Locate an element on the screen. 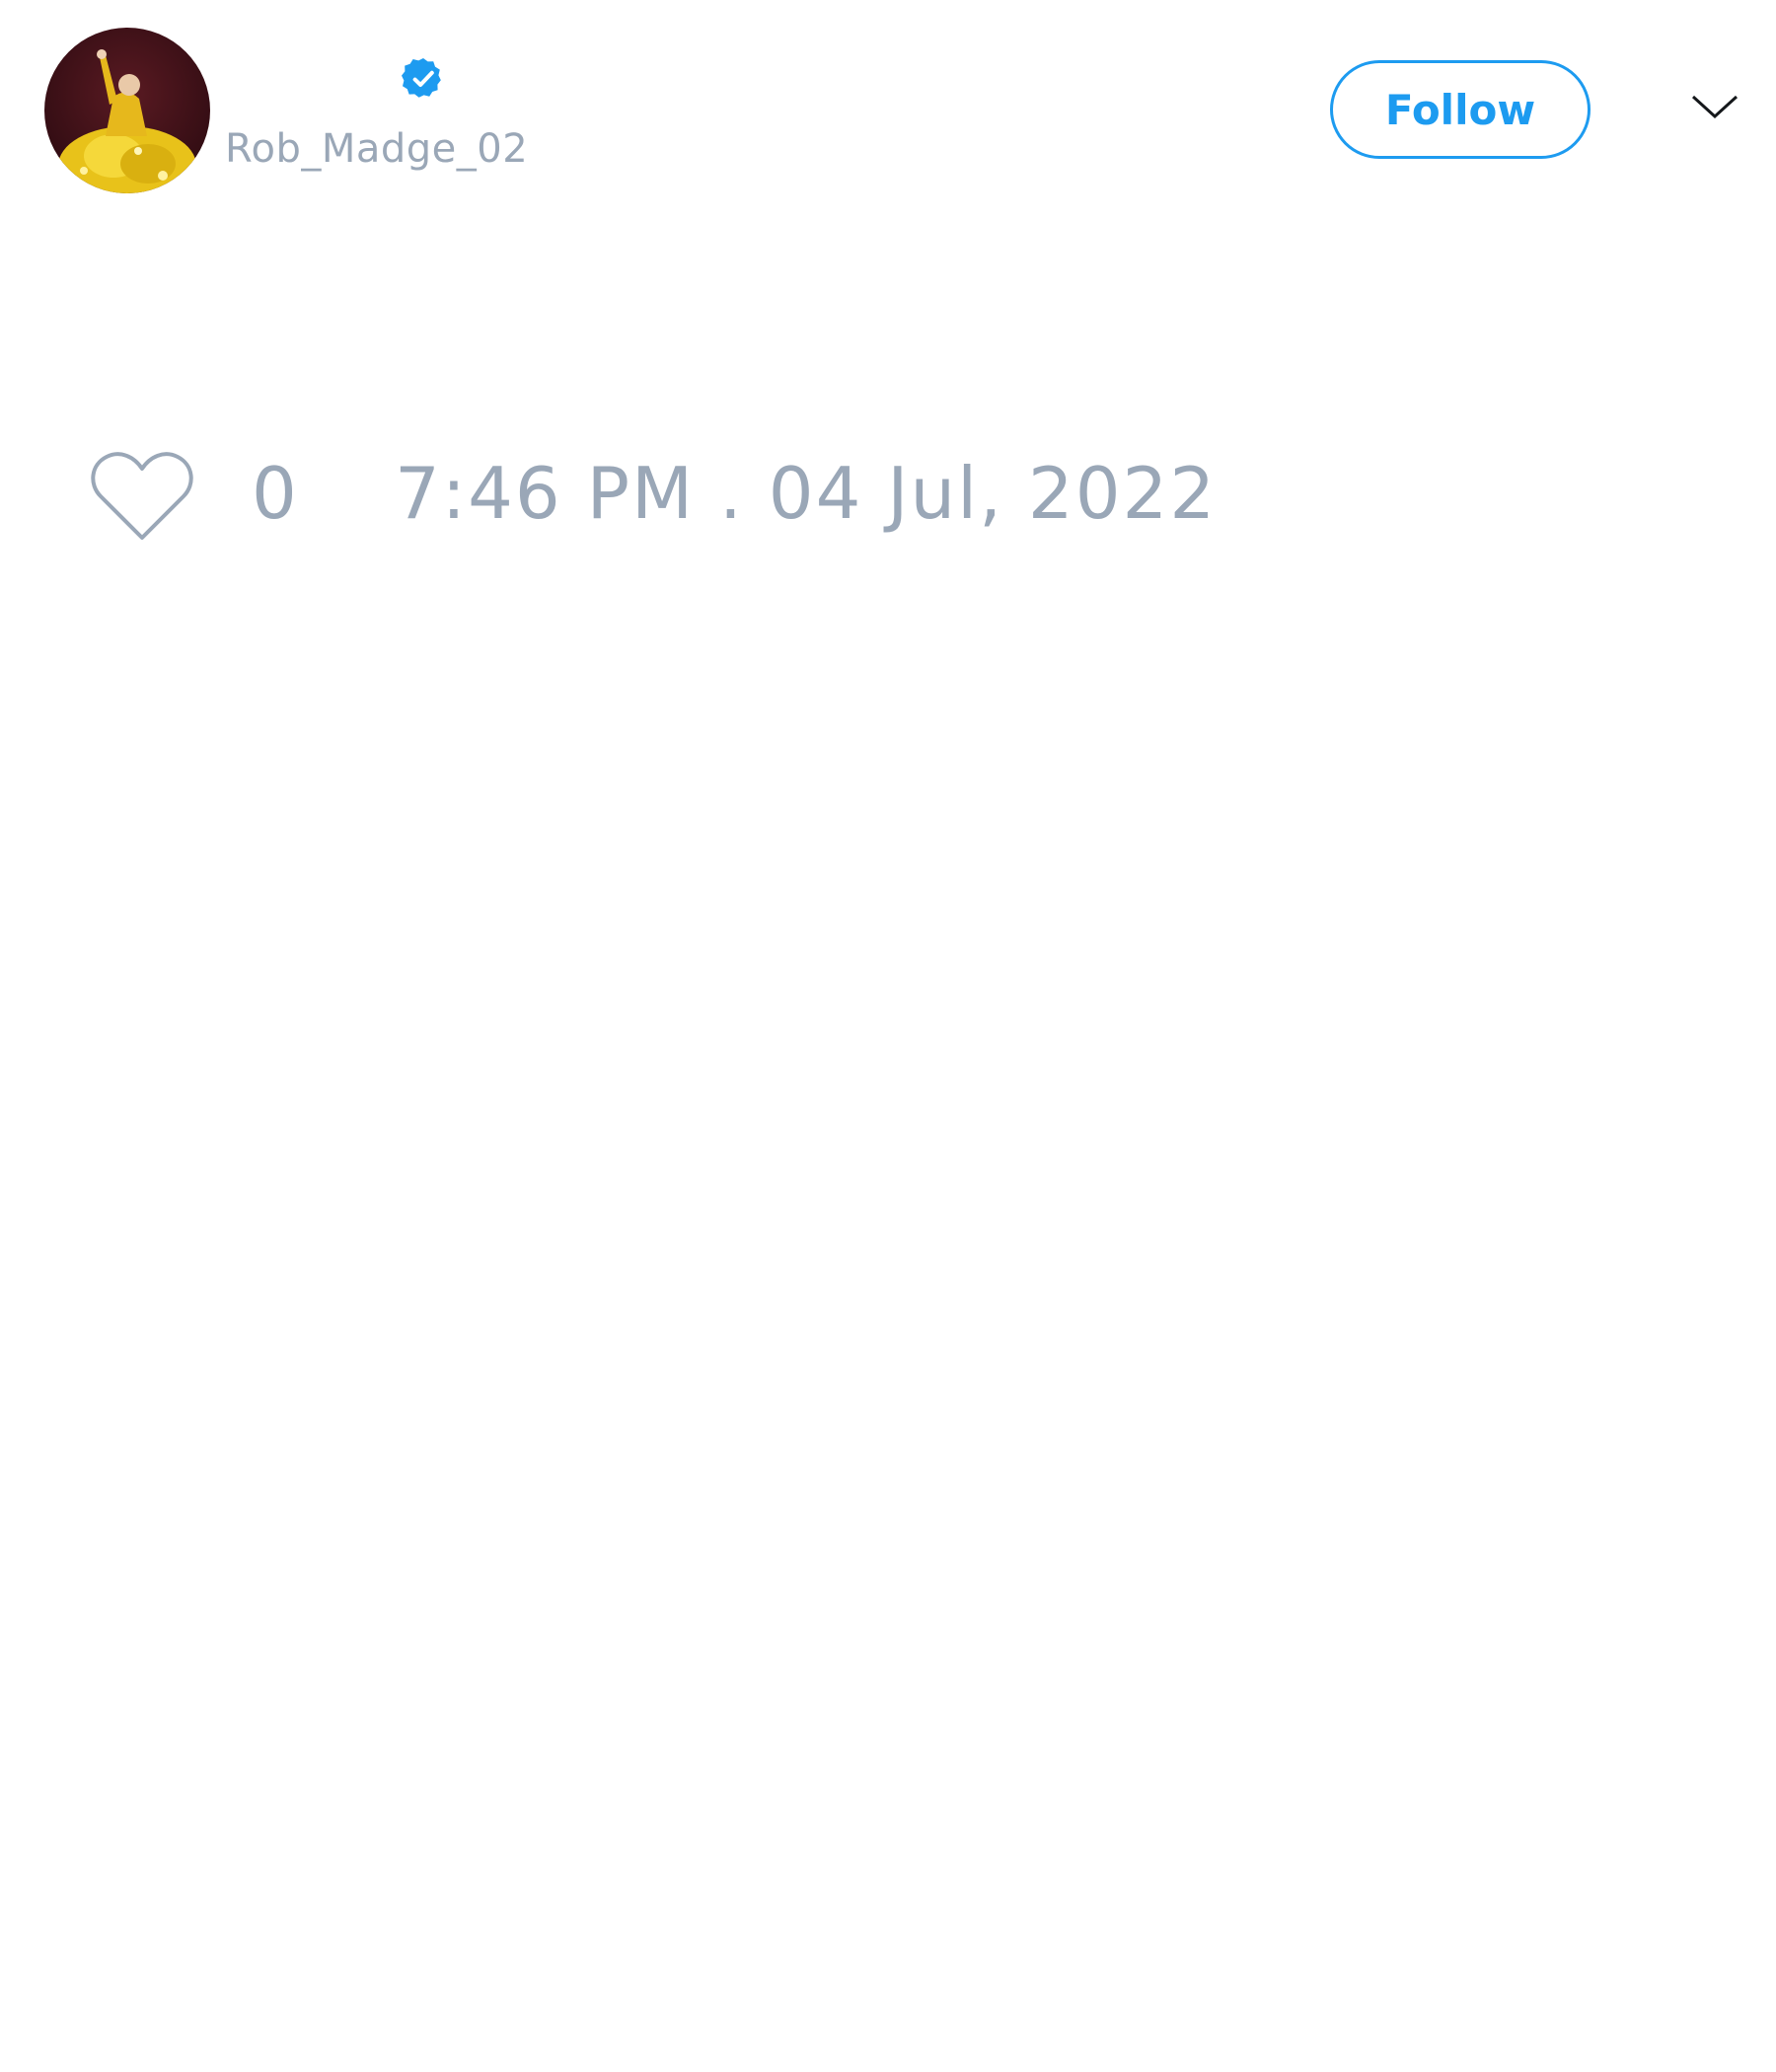 The image size is (1776, 2072). avatar-image is located at coordinates (127, 111).